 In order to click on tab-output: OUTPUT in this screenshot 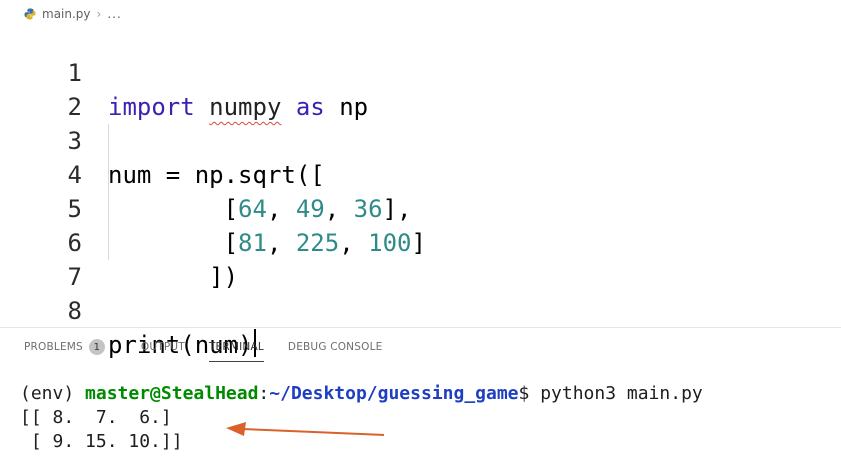, I will do `click(163, 347)`.